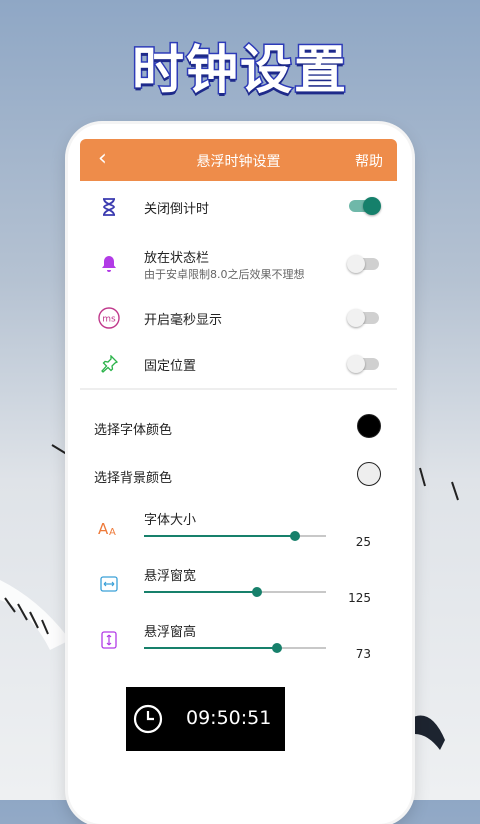 This screenshot has height=824, width=480. I want to click on help-button: 帮助, so click(369, 161).